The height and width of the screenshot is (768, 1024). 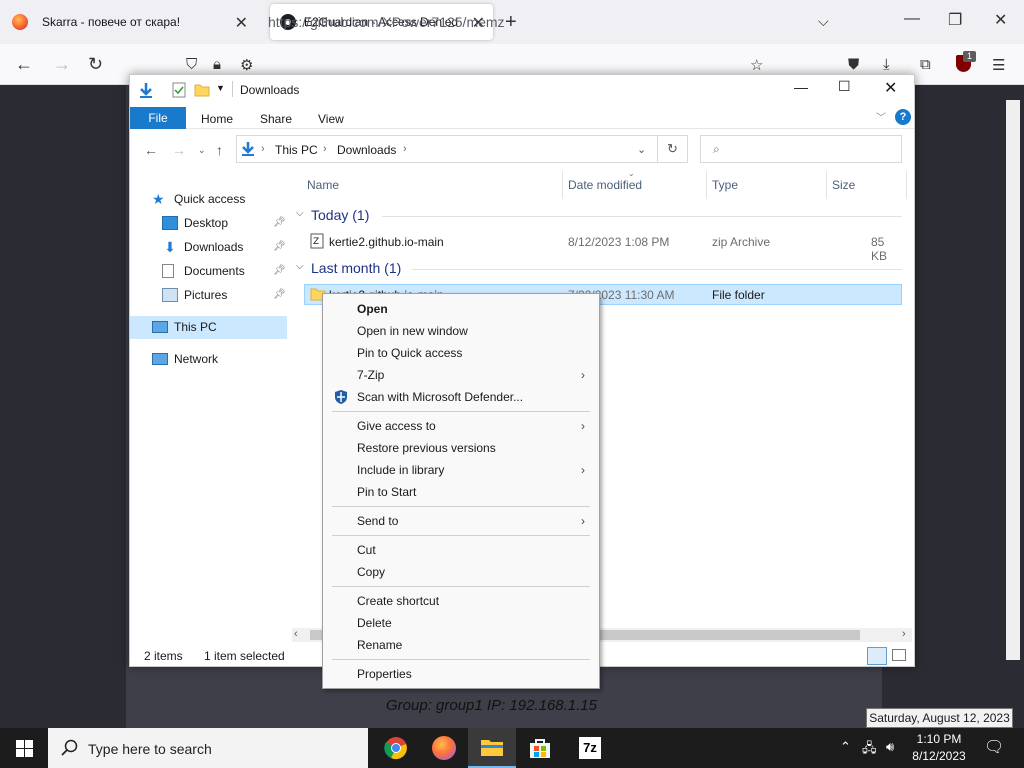 What do you see at coordinates (217, 327) in the screenshot?
I see `nav-this-pc: This PC` at bounding box center [217, 327].